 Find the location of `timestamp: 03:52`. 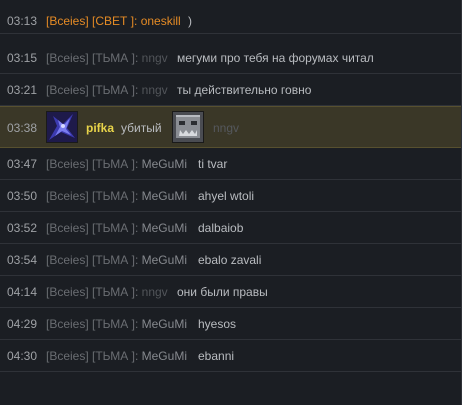

timestamp: 03:52 is located at coordinates (22, 228).